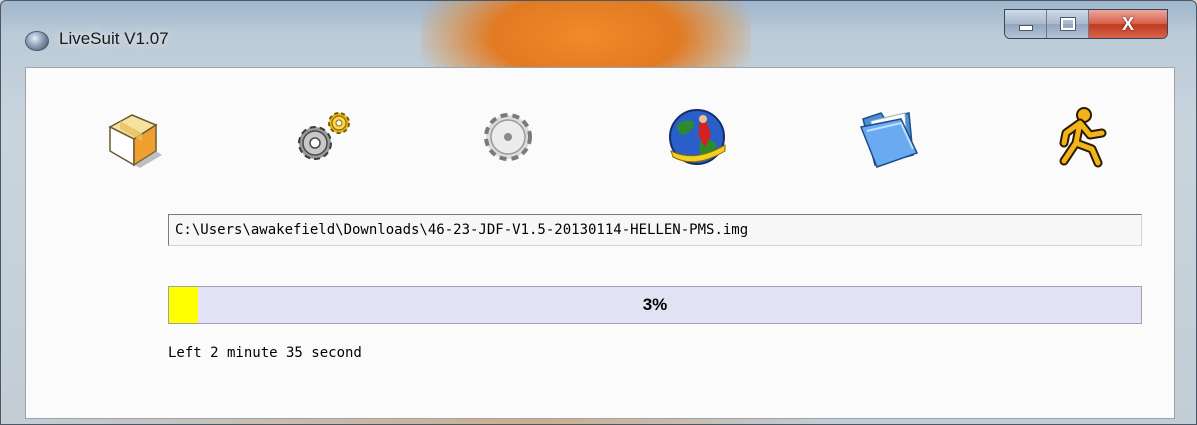 The image size is (1197, 425). I want to click on maximize-icon, so click(1067, 24).